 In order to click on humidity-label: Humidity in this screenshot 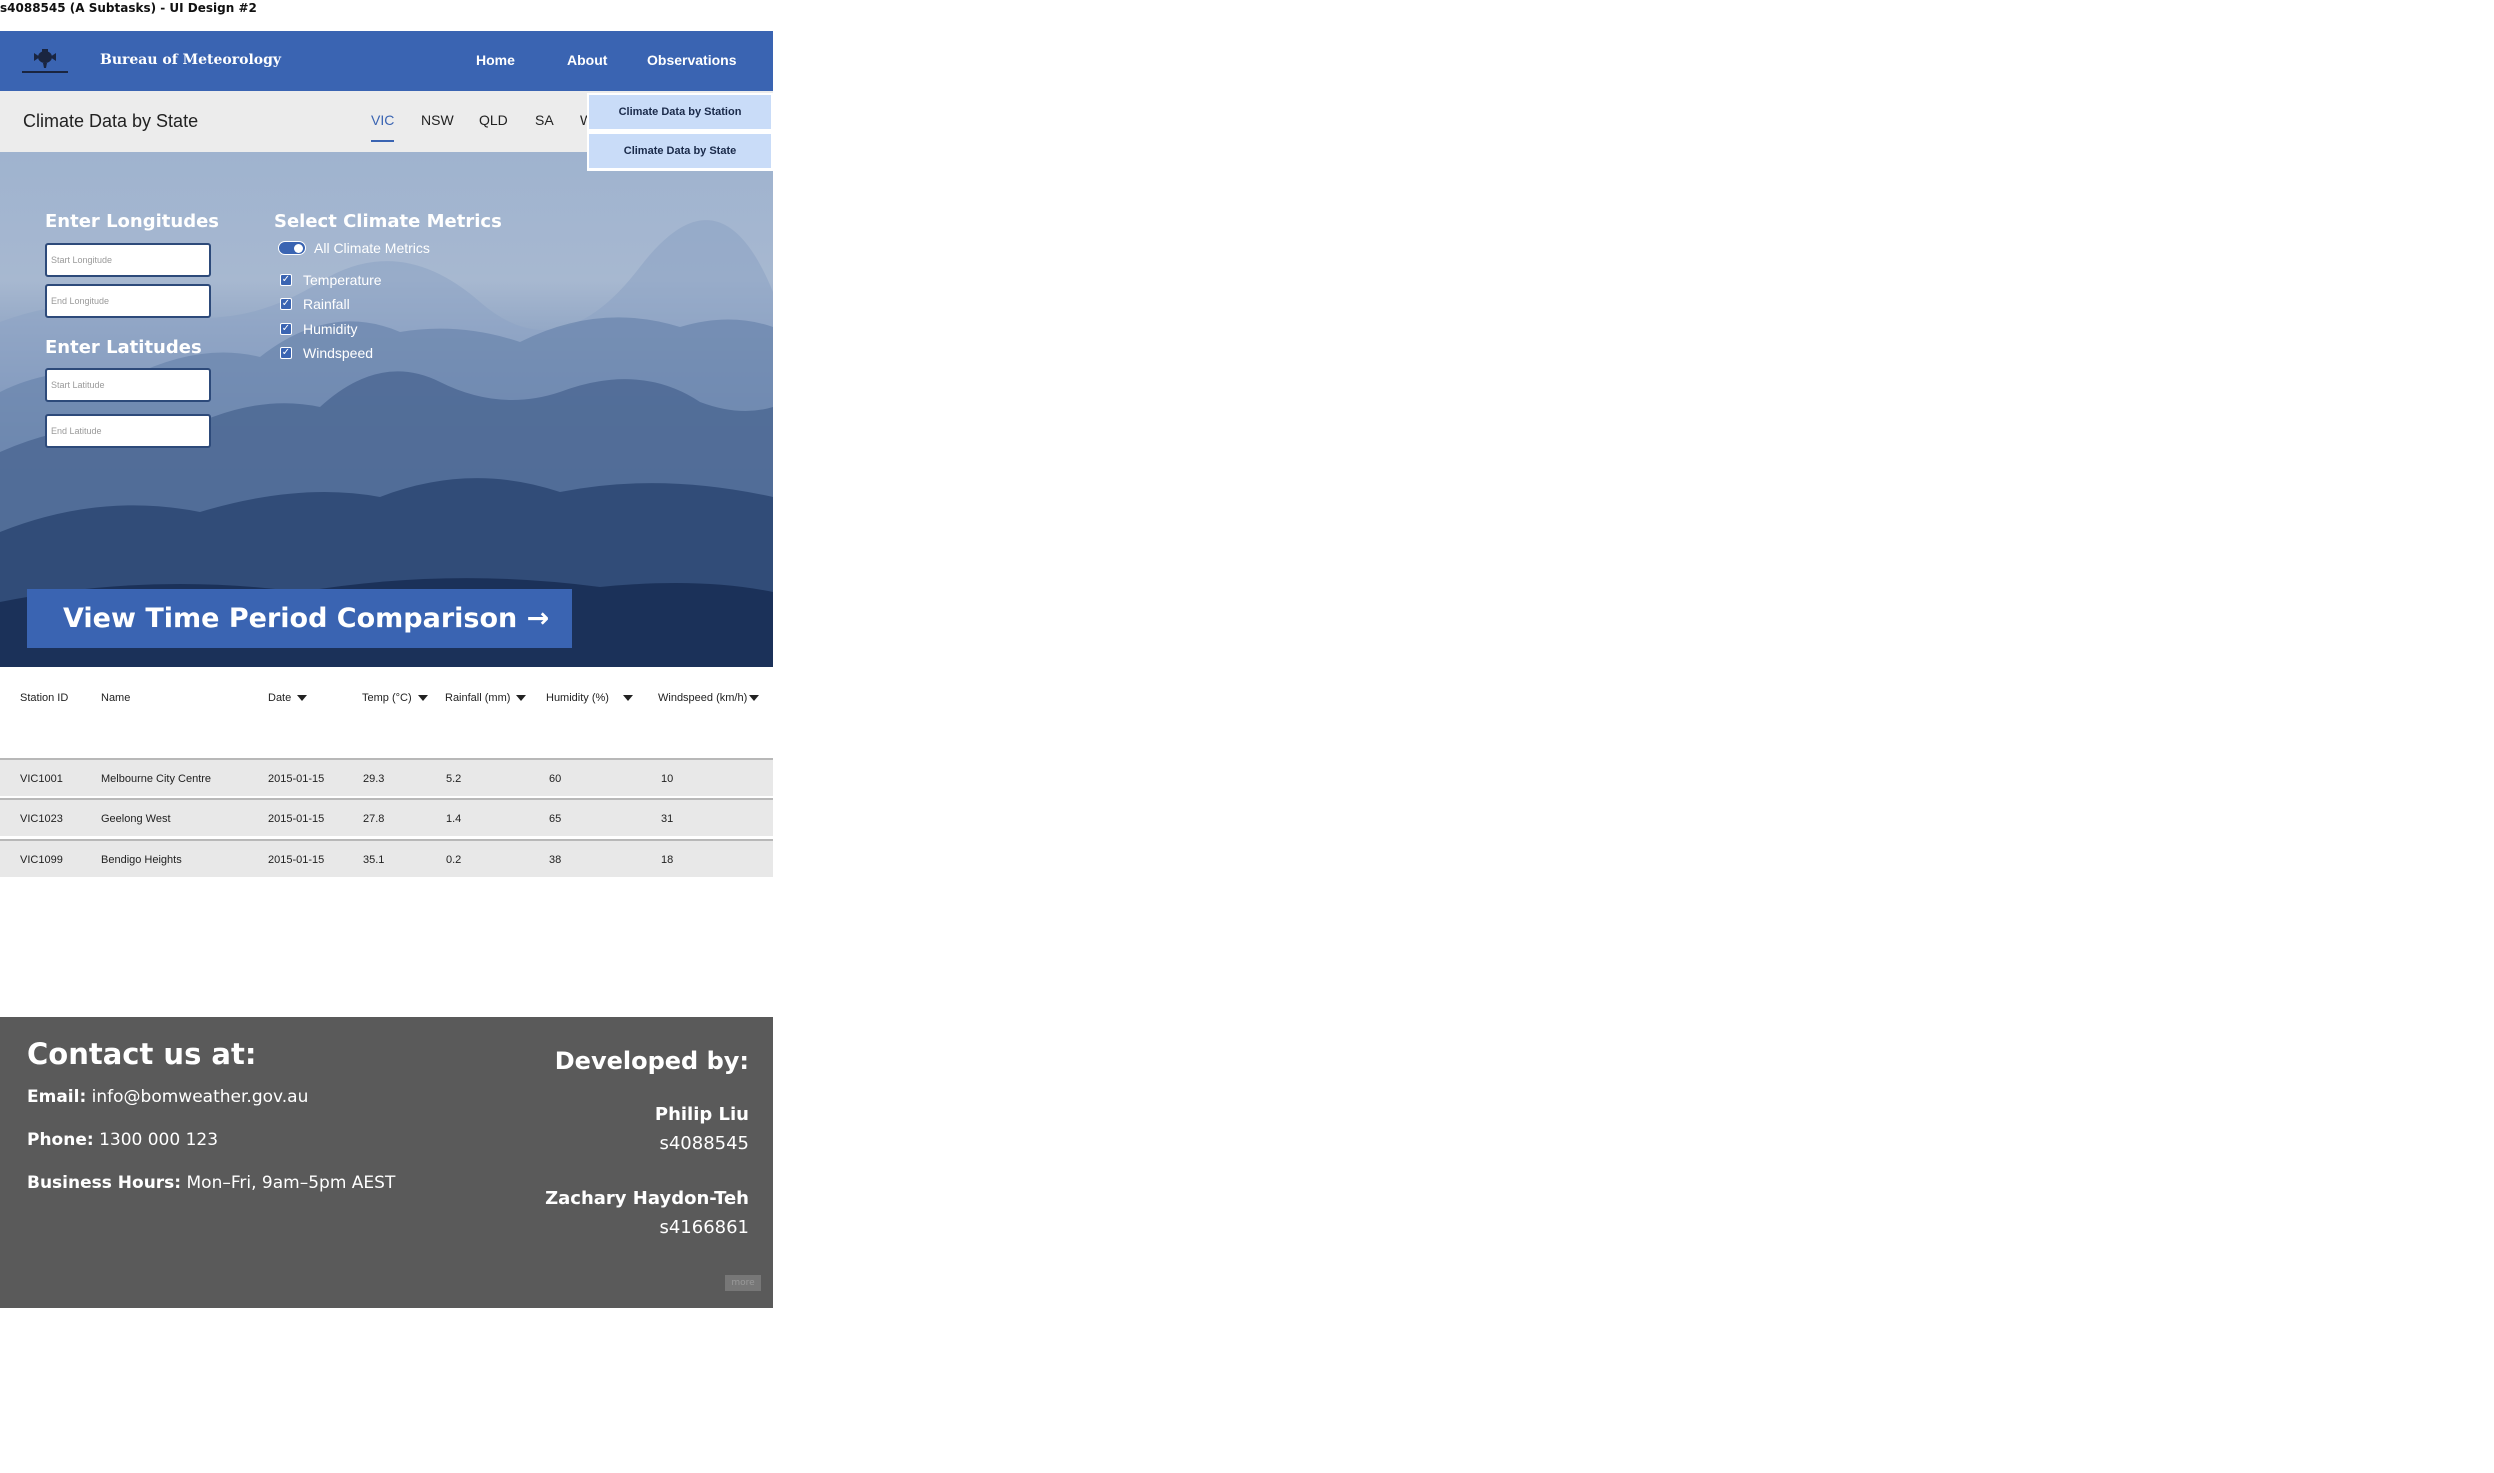, I will do `click(330, 329)`.